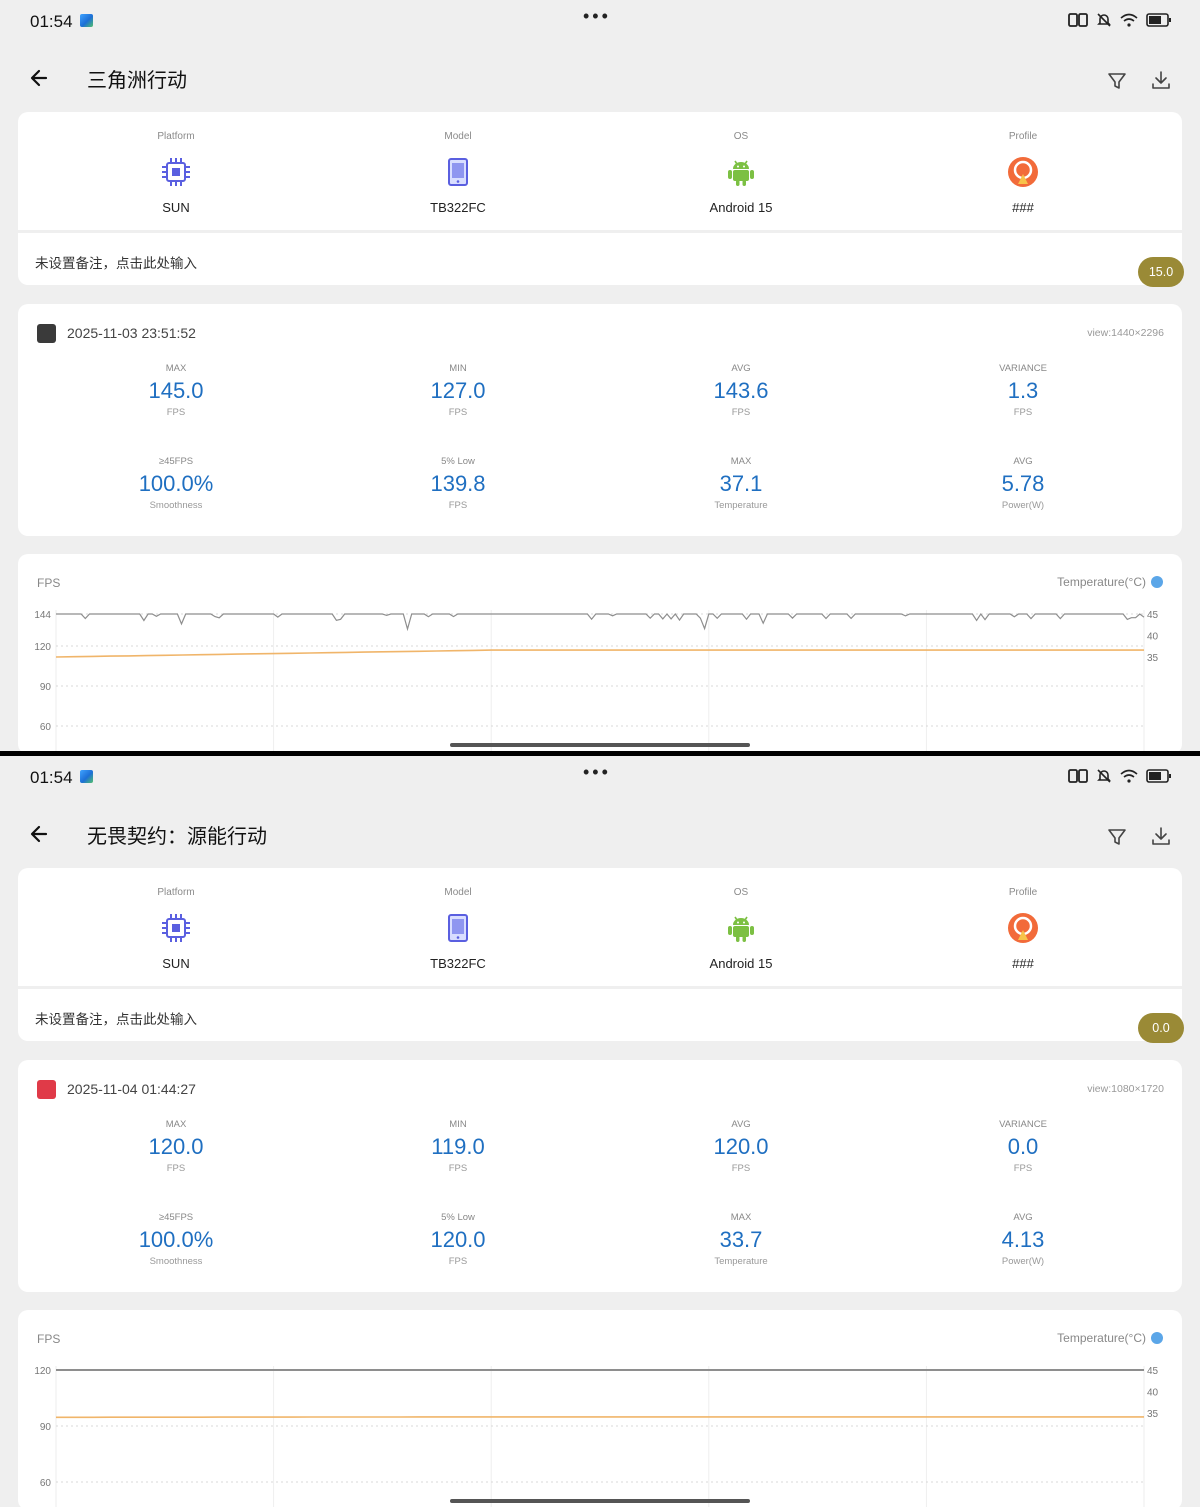  What do you see at coordinates (741, 505) in the screenshot?
I see `metric-unit: Temperature` at bounding box center [741, 505].